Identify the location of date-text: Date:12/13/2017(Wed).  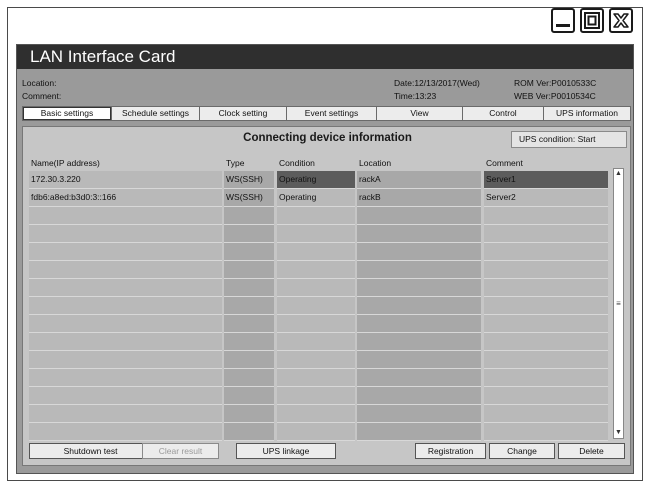
(437, 83).